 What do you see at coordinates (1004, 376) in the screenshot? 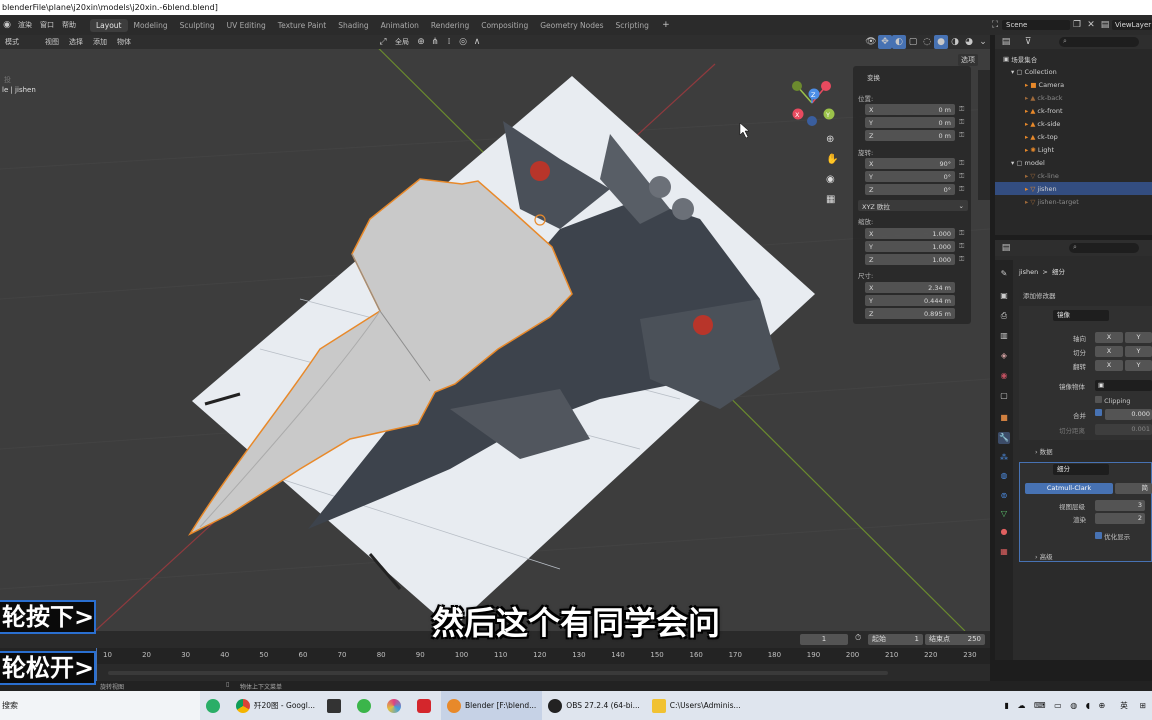
I see `world-tab-icon: ◉` at bounding box center [1004, 376].